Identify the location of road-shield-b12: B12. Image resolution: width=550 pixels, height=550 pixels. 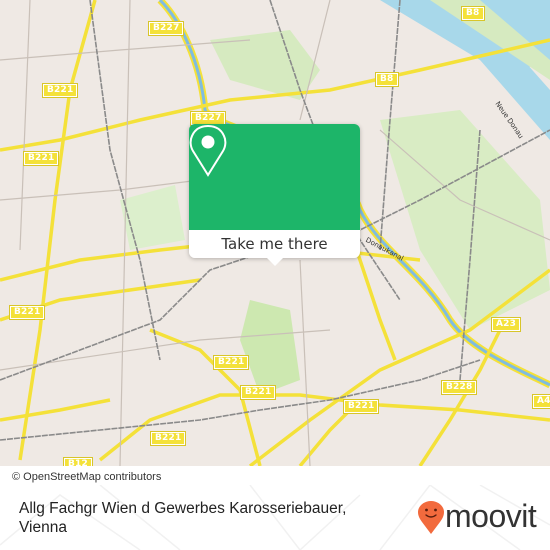
(78, 461).